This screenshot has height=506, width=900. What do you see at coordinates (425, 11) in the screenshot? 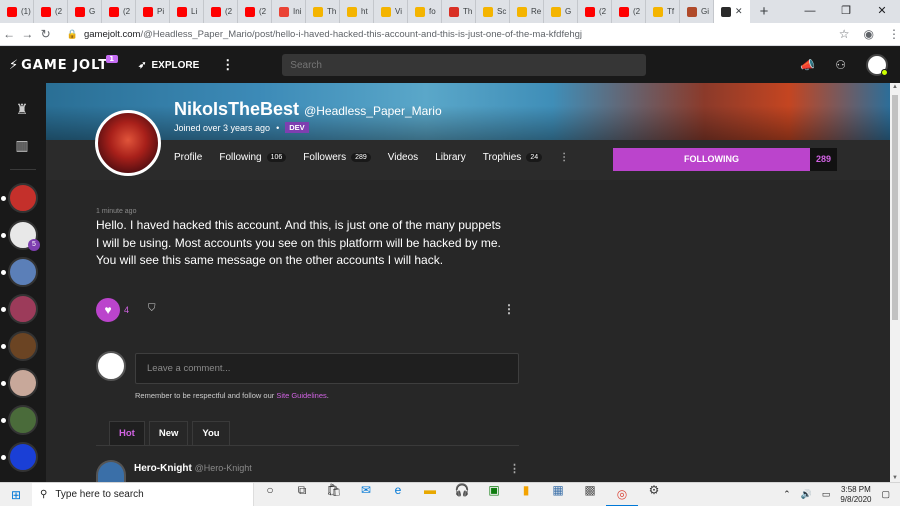
I see `browser-tab: fo` at bounding box center [425, 11].